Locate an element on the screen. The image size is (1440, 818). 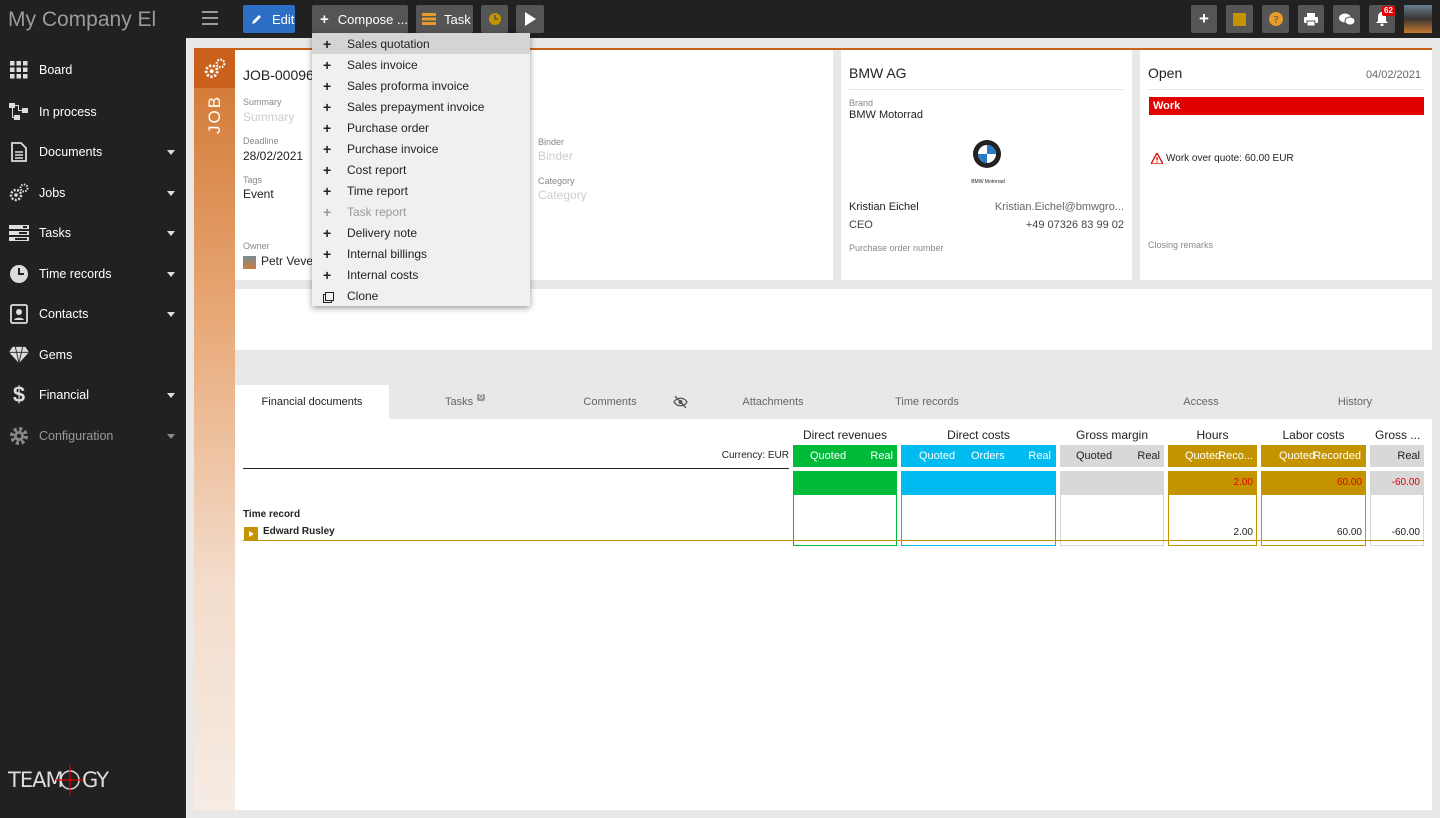
brand-field: BMW Motorrad is located at coordinates (886, 115).